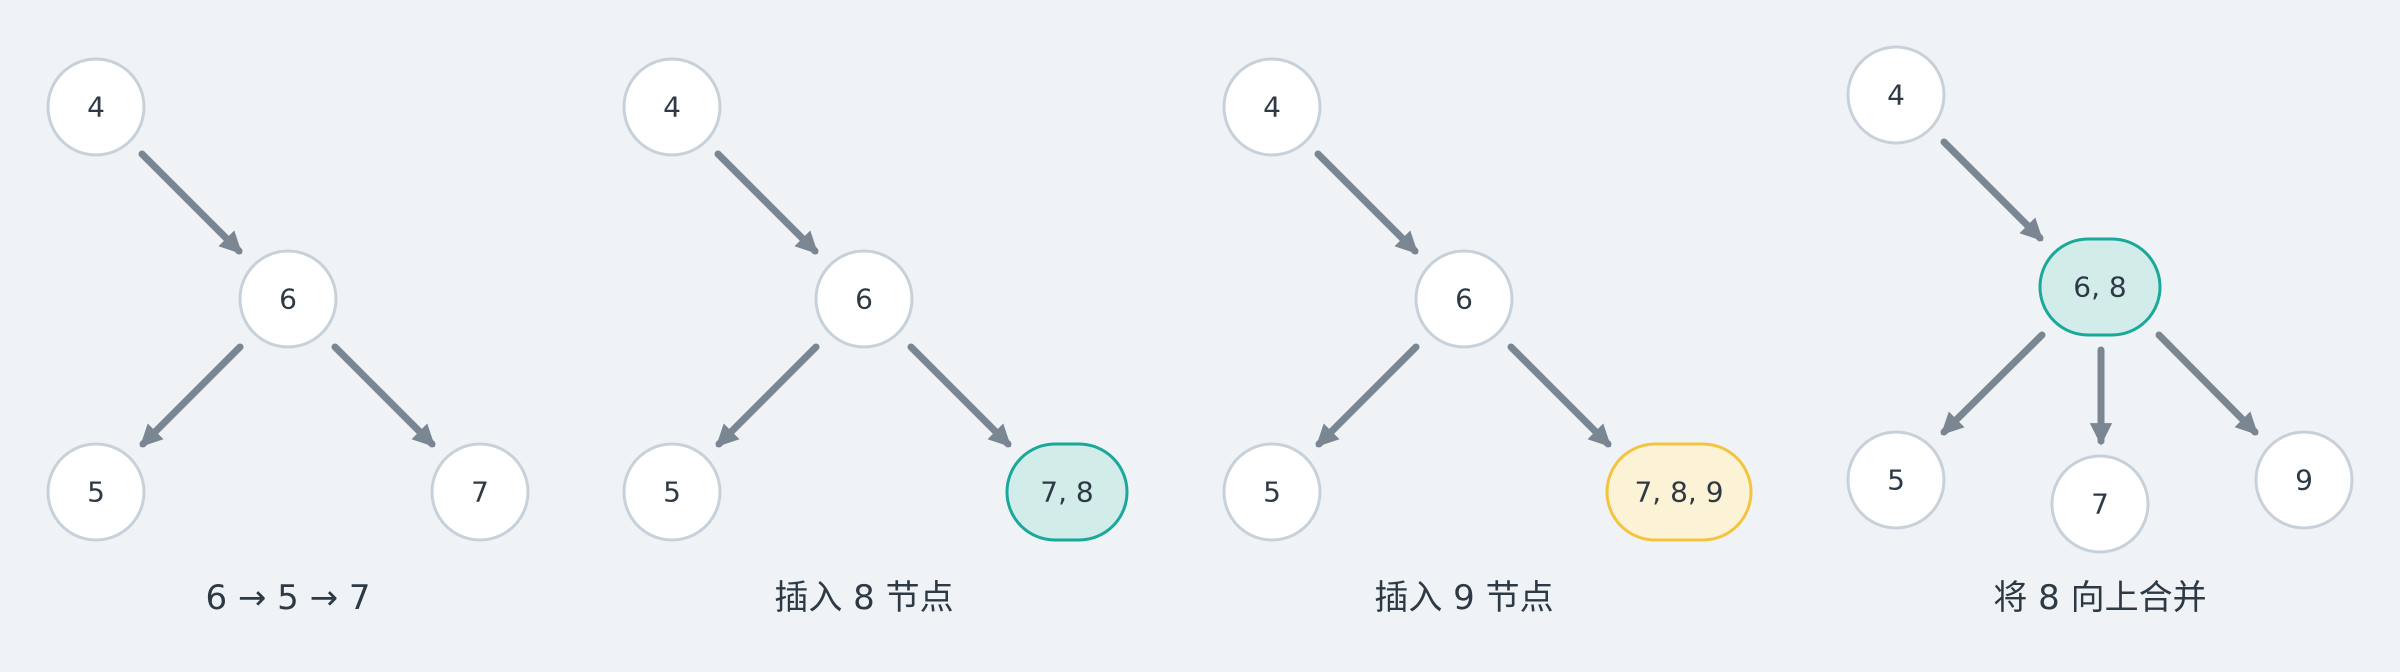  I want to click on node-7-8: 7, 8, so click(1067, 492).